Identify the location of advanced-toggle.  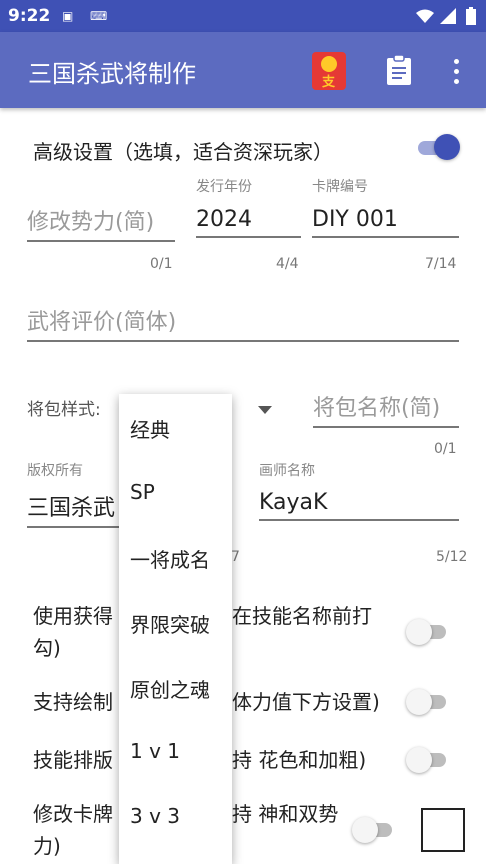
(438, 148).